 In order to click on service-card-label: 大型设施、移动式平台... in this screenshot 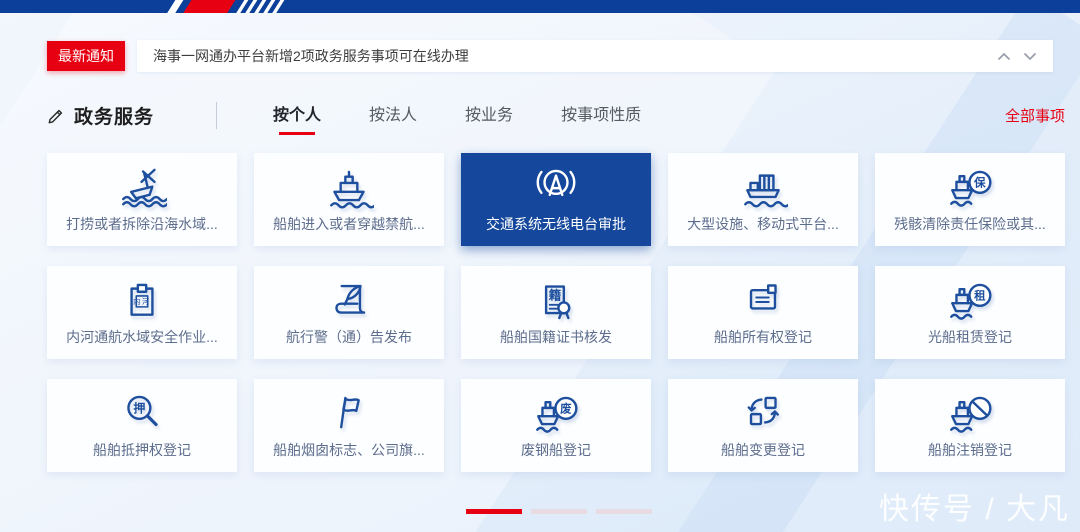, I will do `click(763, 224)`.